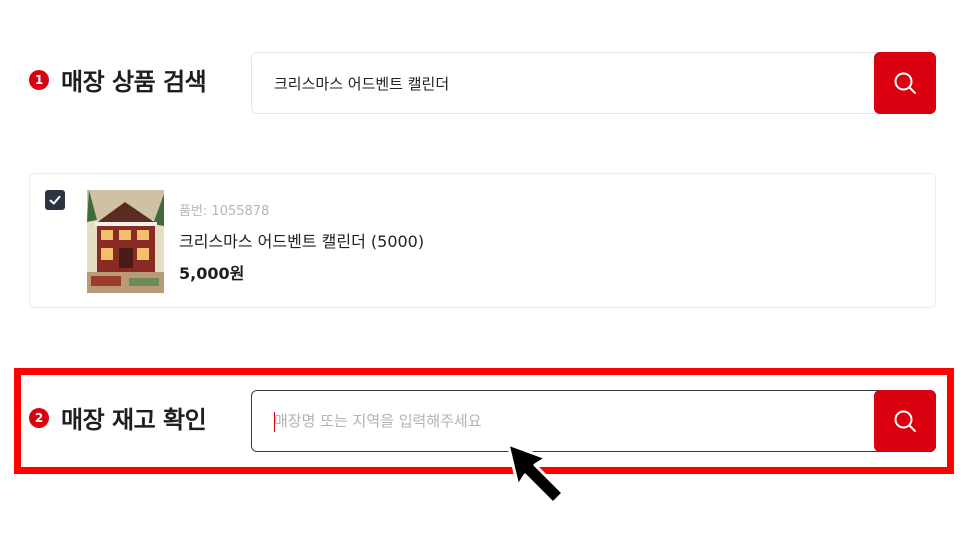 This screenshot has width=968, height=534. I want to click on step-number-1: 1, so click(39, 79).